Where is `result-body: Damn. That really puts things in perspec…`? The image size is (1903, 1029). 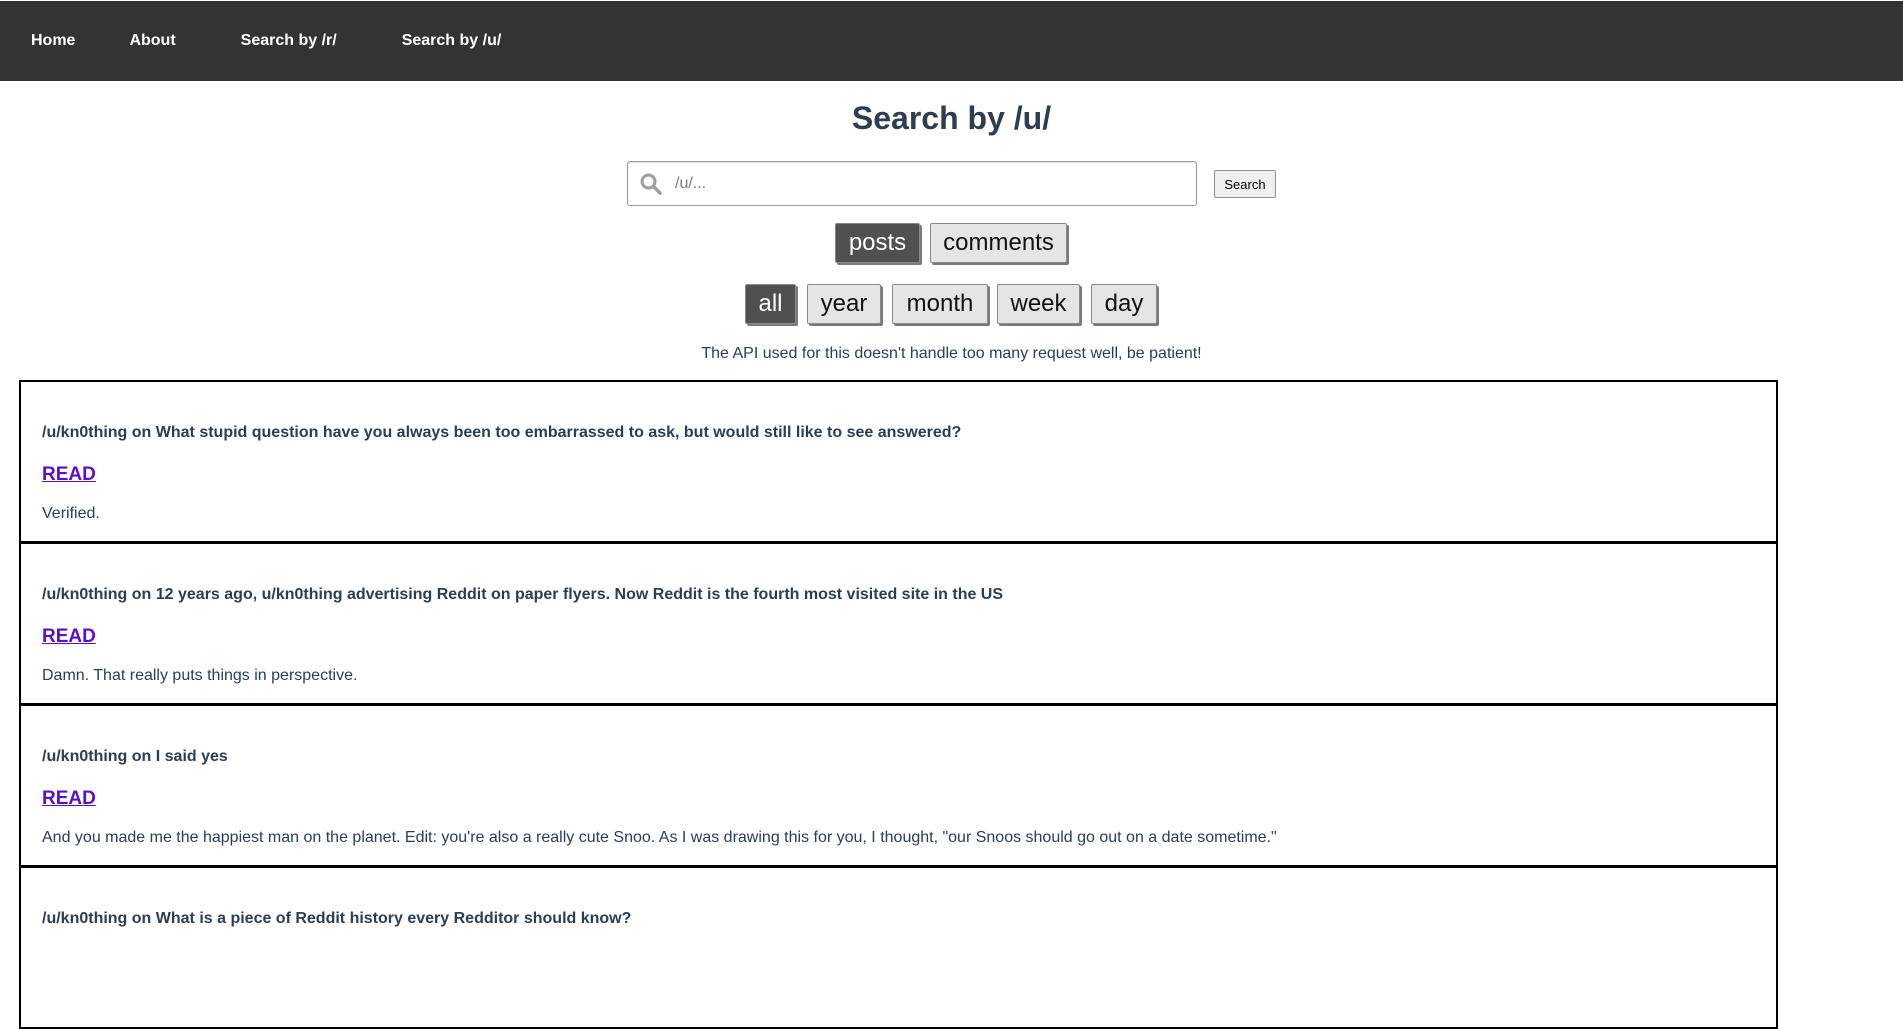
result-body: Damn. That really puts things in perspec… is located at coordinates (200, 675).